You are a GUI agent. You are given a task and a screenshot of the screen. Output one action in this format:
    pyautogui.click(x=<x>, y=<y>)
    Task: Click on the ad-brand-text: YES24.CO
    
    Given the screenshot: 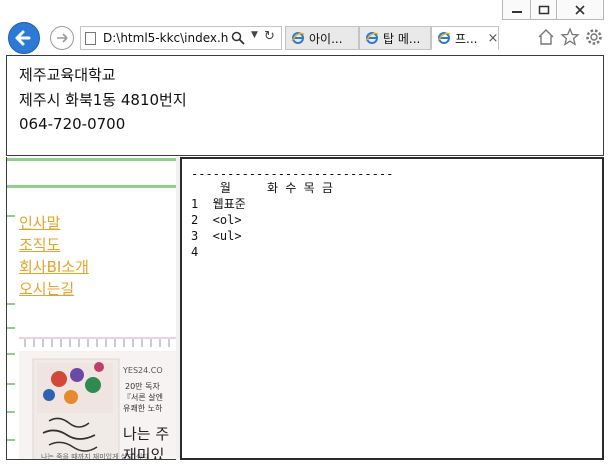 What is the action you would take?
    pyautogui.click(x=142, y=370)
    